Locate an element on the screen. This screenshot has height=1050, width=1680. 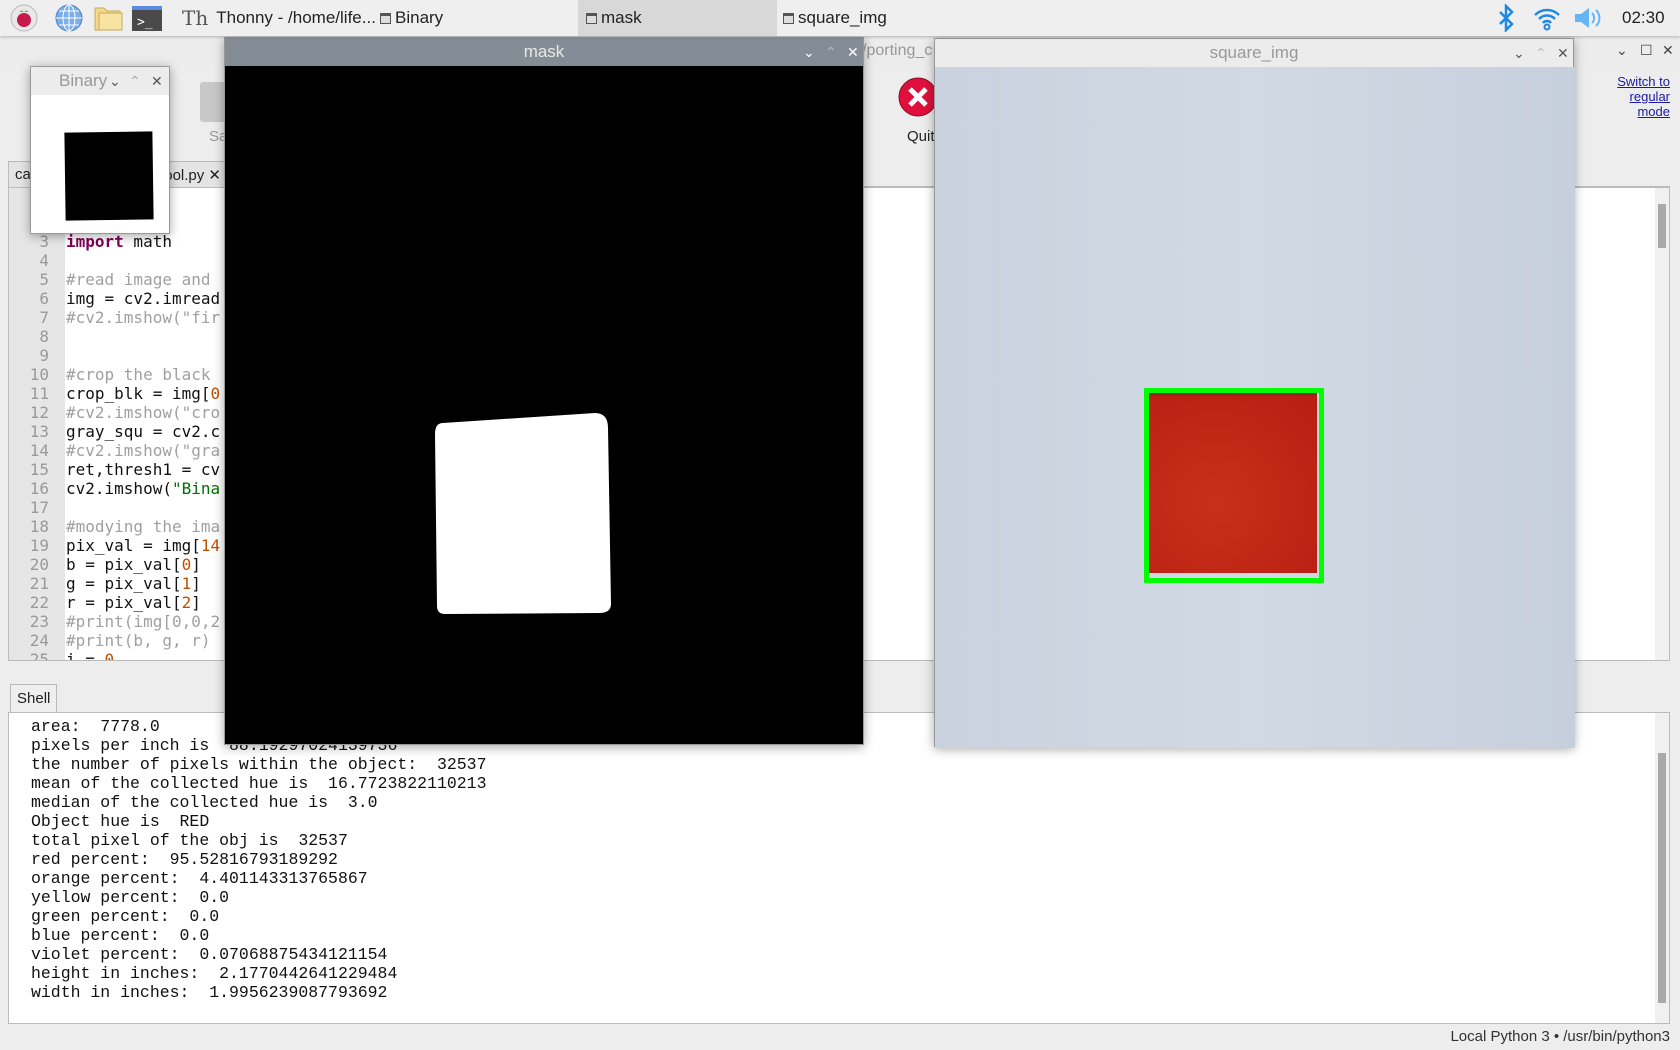
taskbar-task-square-img: square_img is located at coordinates (835, 18).